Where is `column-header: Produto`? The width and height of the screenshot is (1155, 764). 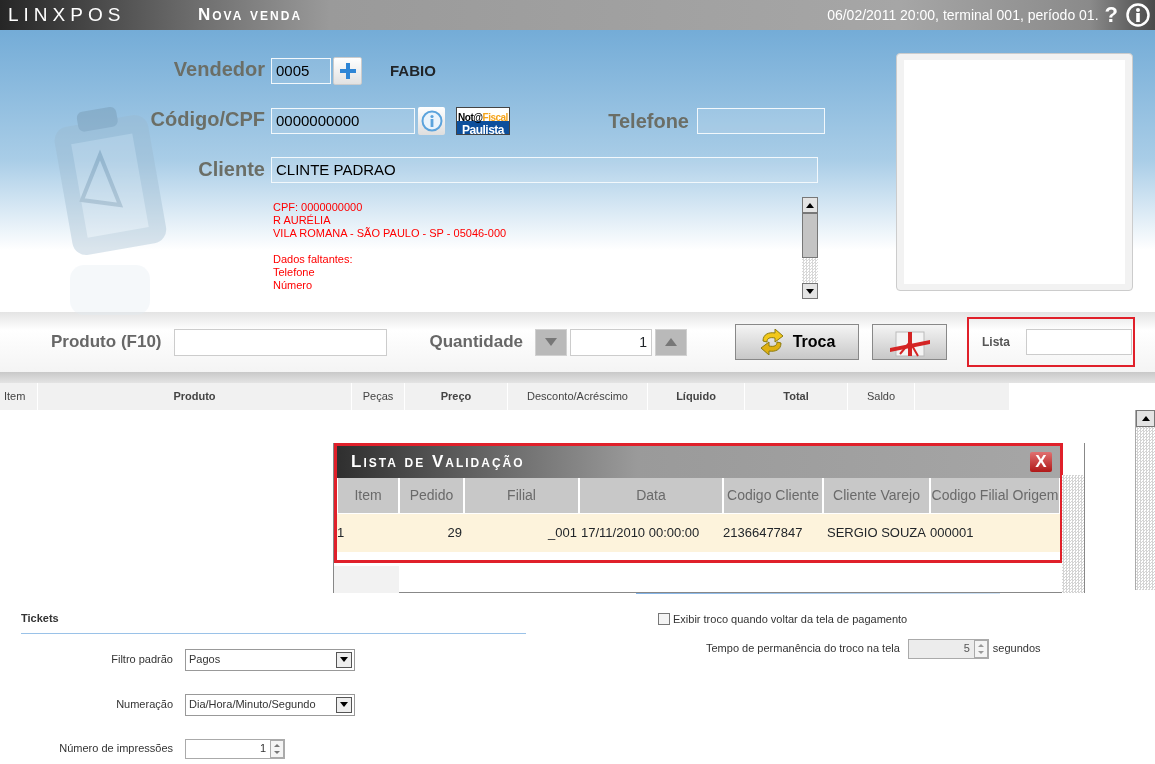
column-header: Produto is located at coordinates (195, 396).